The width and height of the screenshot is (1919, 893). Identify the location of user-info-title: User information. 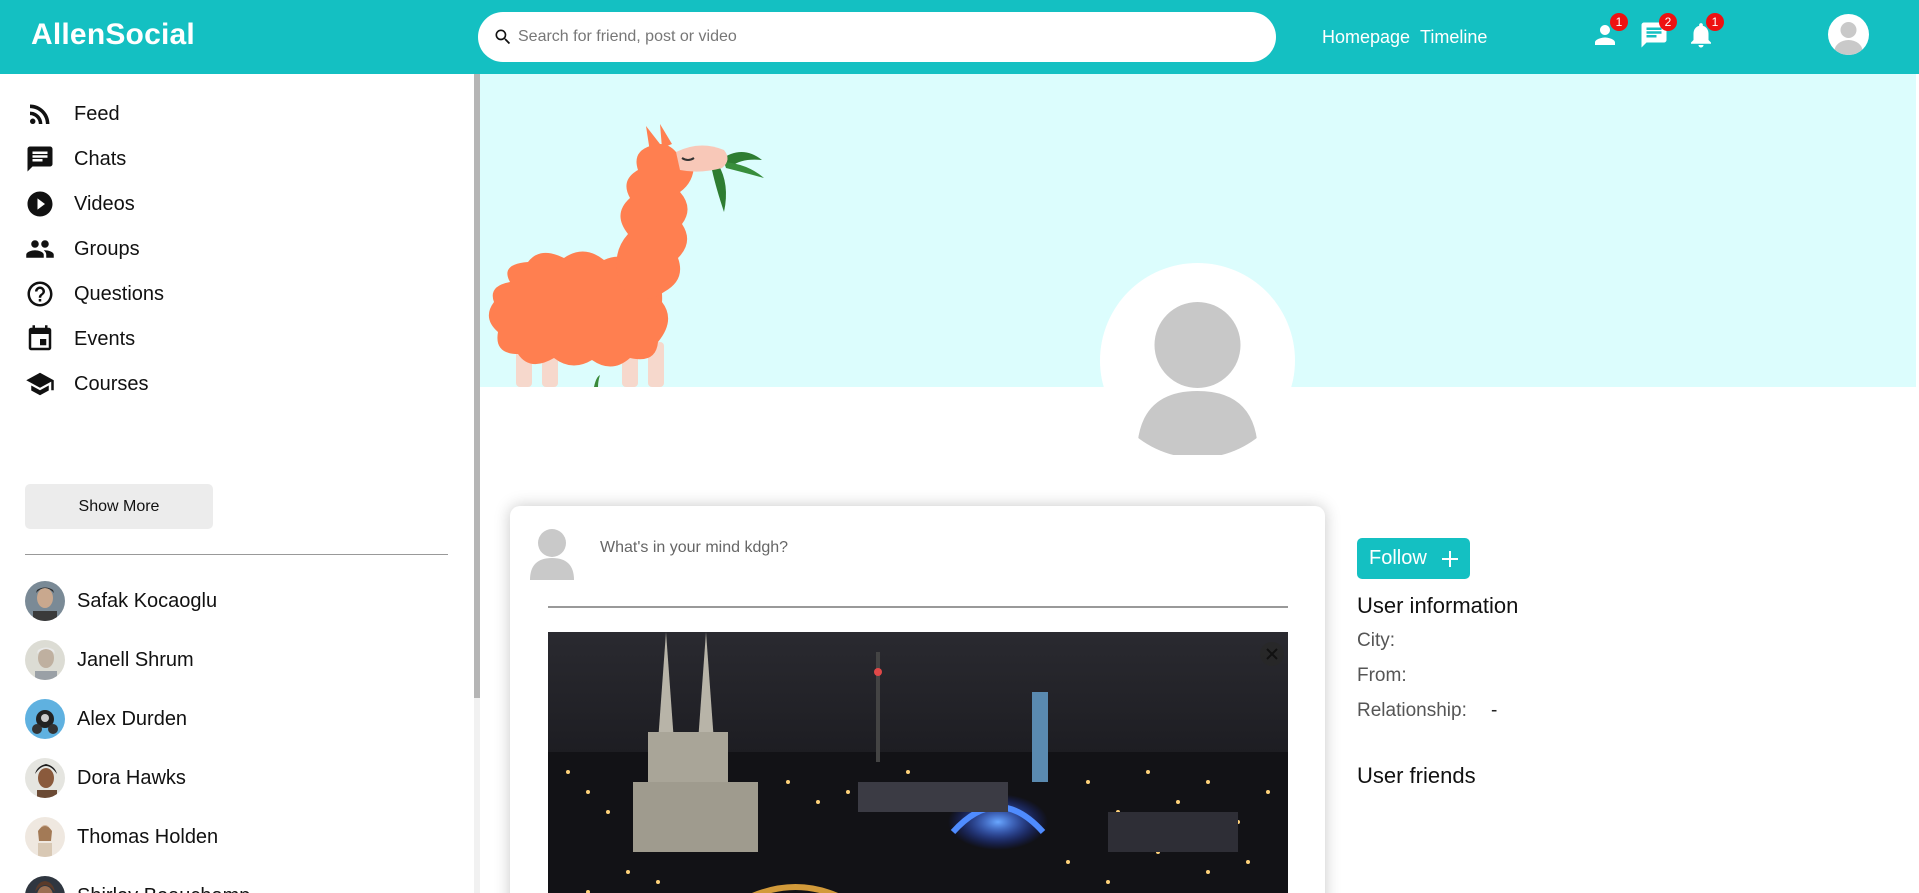
(1438, 605).